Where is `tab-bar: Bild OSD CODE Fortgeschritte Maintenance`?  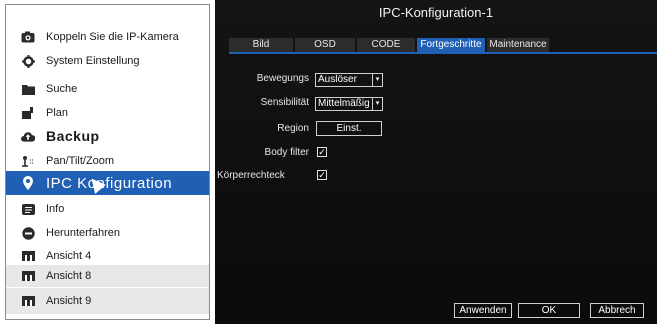
tab-bar: Bild OSD CODE Fortgeschritte Maintenance is located at coordinates (390, 45).